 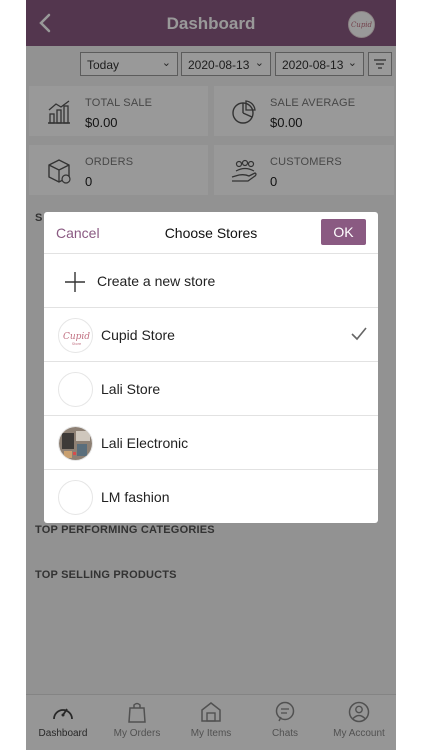 What do you see at coordinates (343, 232) in the screenshot?
I see `ok-button: OK` at bounding box center [343, 232].